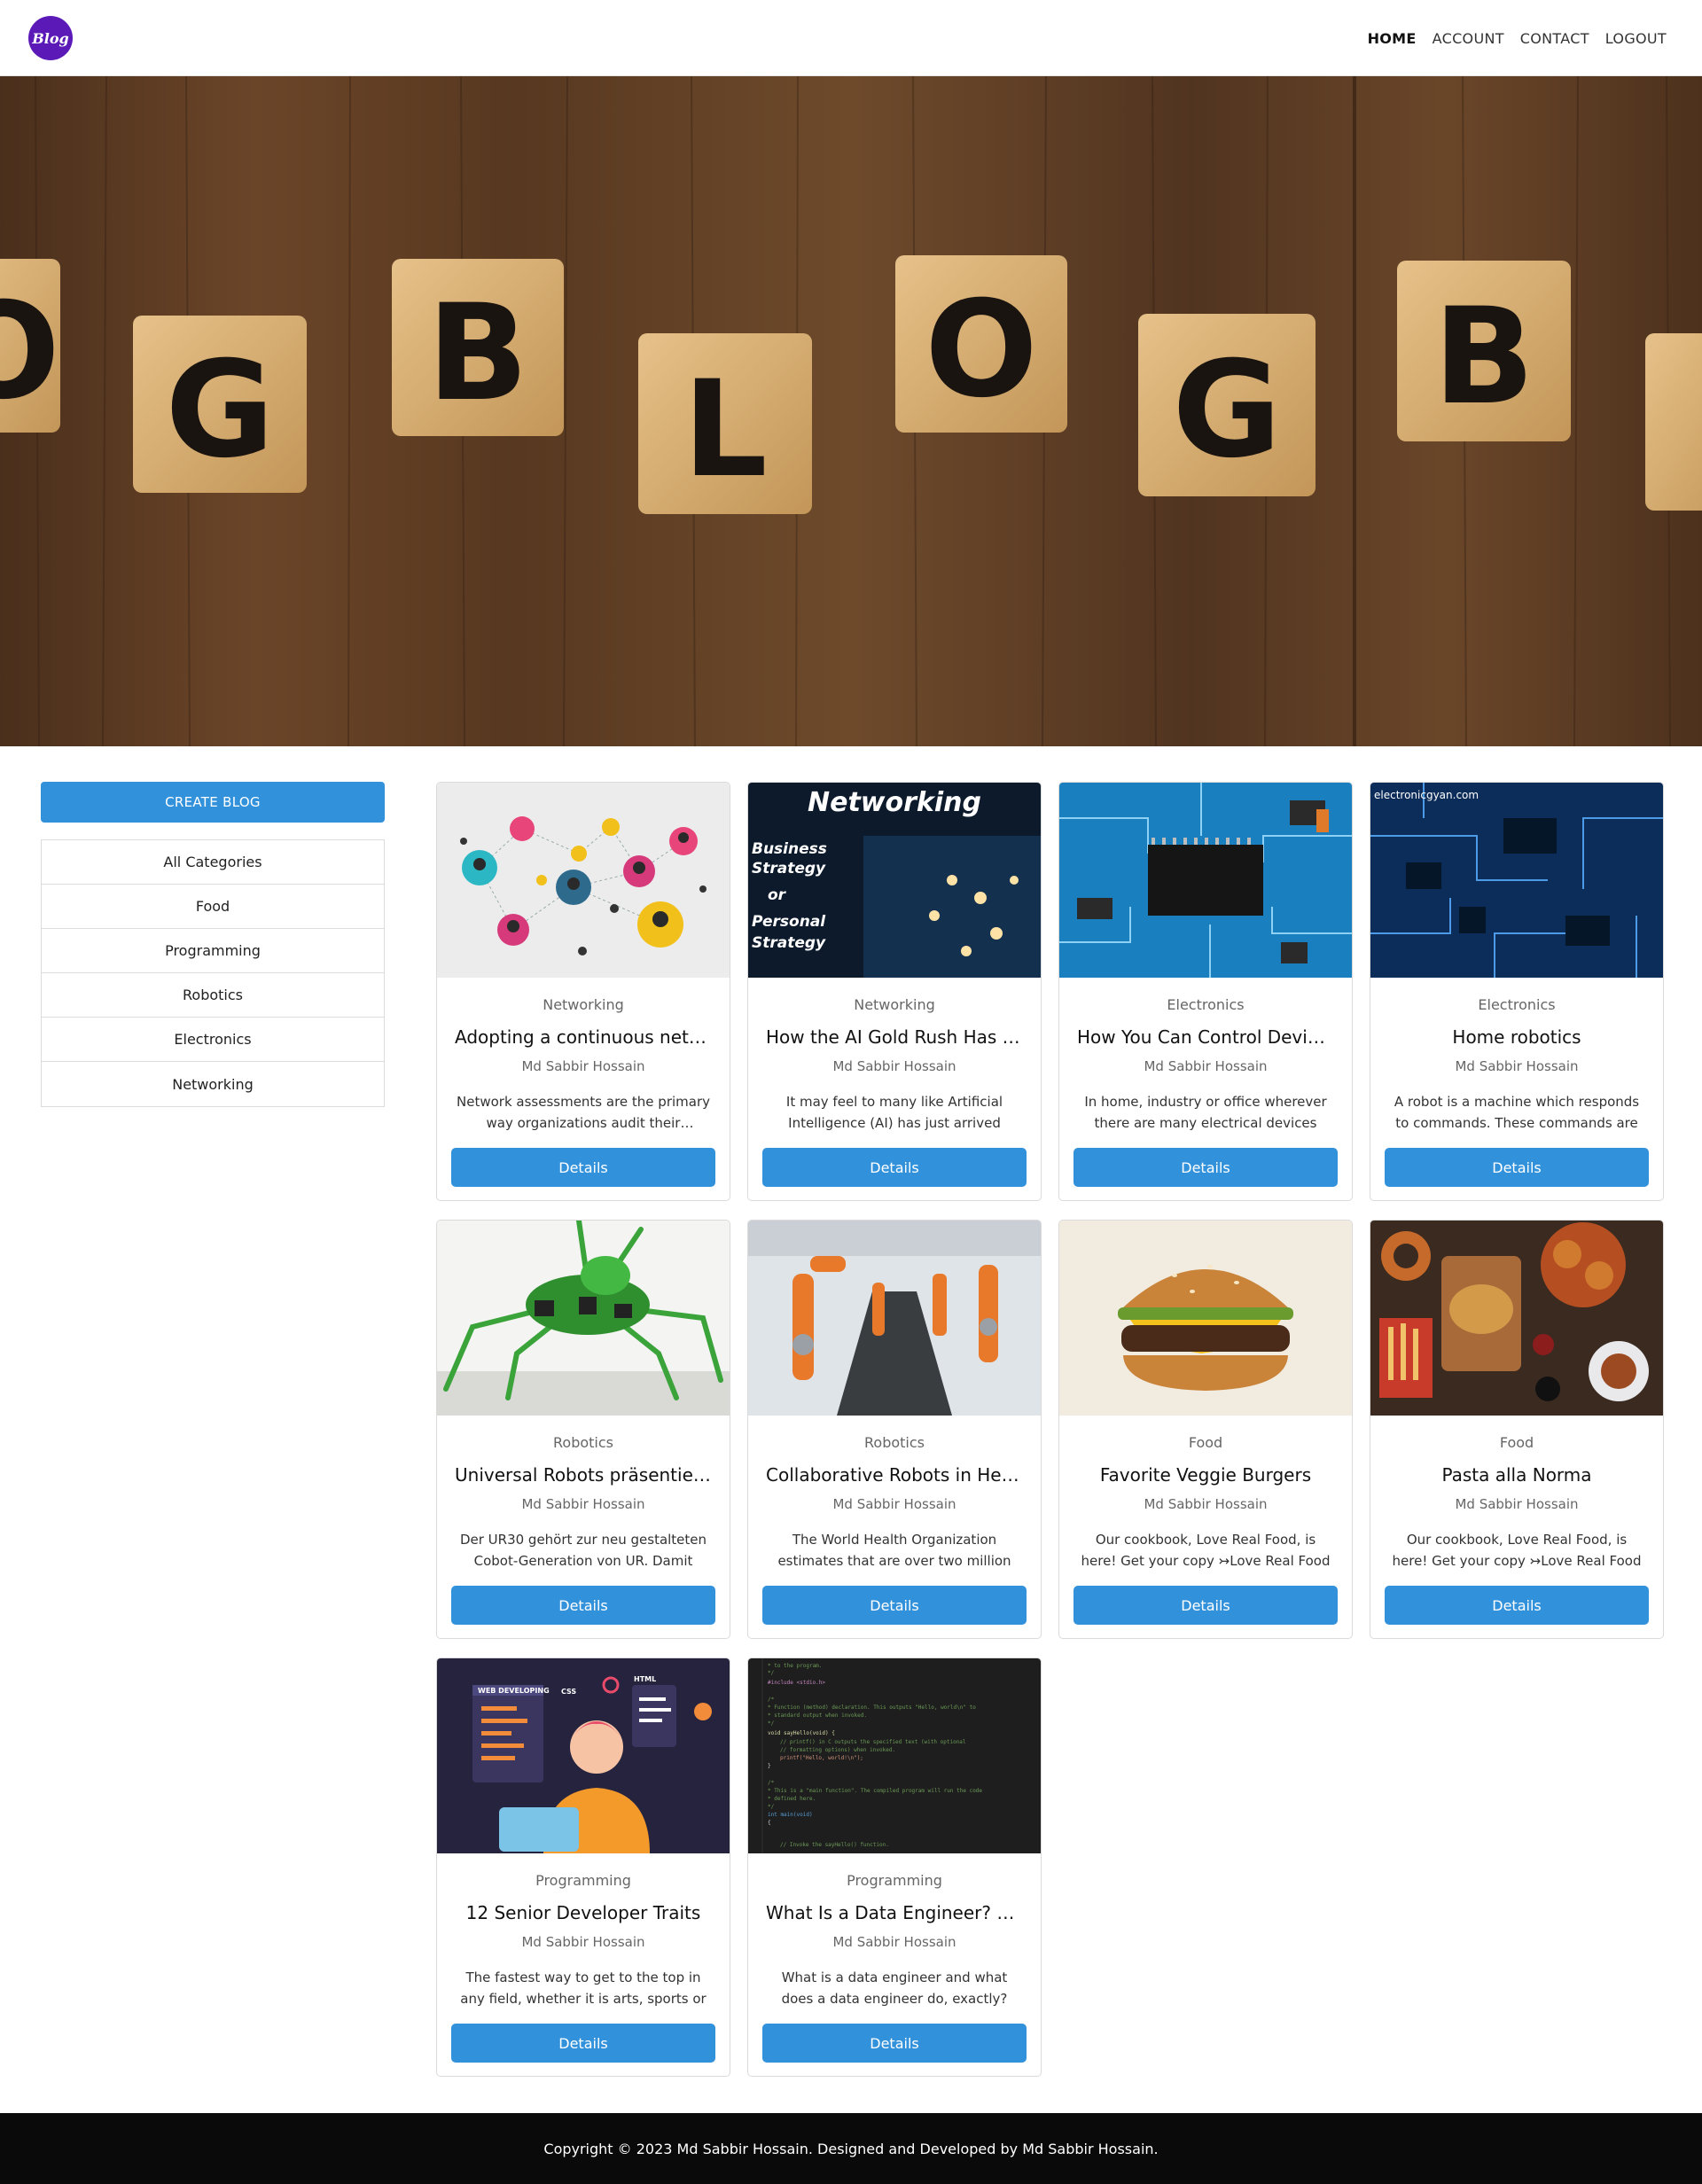  Describe the element at coordinates (50, 38) in the screenshot. I see `brand-logo: Blog` at that location.